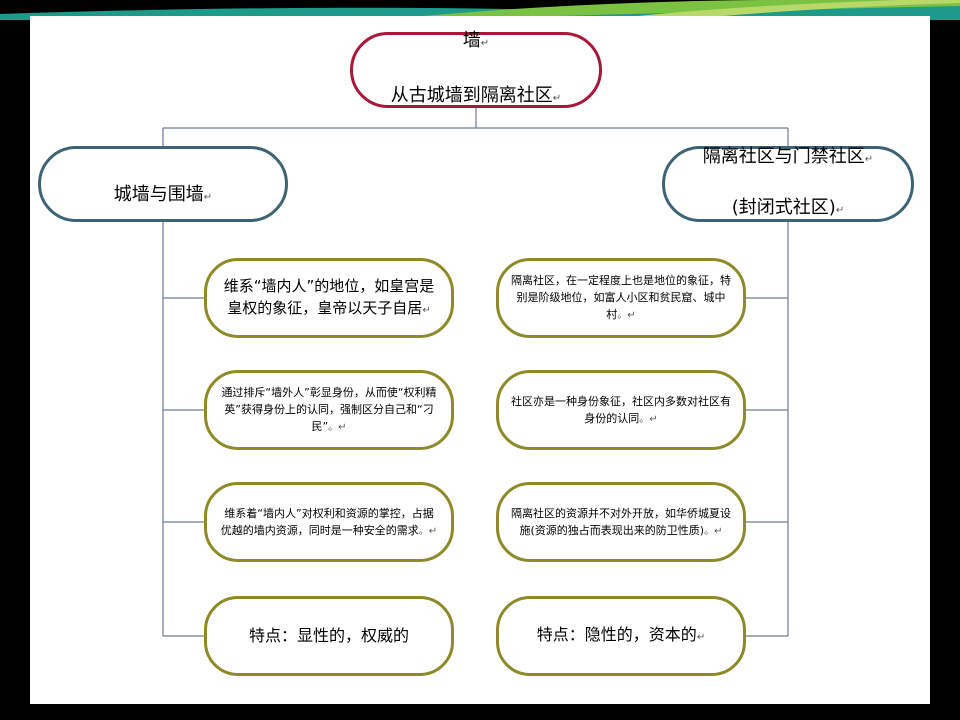  I want to click on right-leaf-3: 隔离社区的资源并不对外开放，如华侨城夏设施(资源的独占而表现出来的防卫性质)。↵, so click(621, 522).